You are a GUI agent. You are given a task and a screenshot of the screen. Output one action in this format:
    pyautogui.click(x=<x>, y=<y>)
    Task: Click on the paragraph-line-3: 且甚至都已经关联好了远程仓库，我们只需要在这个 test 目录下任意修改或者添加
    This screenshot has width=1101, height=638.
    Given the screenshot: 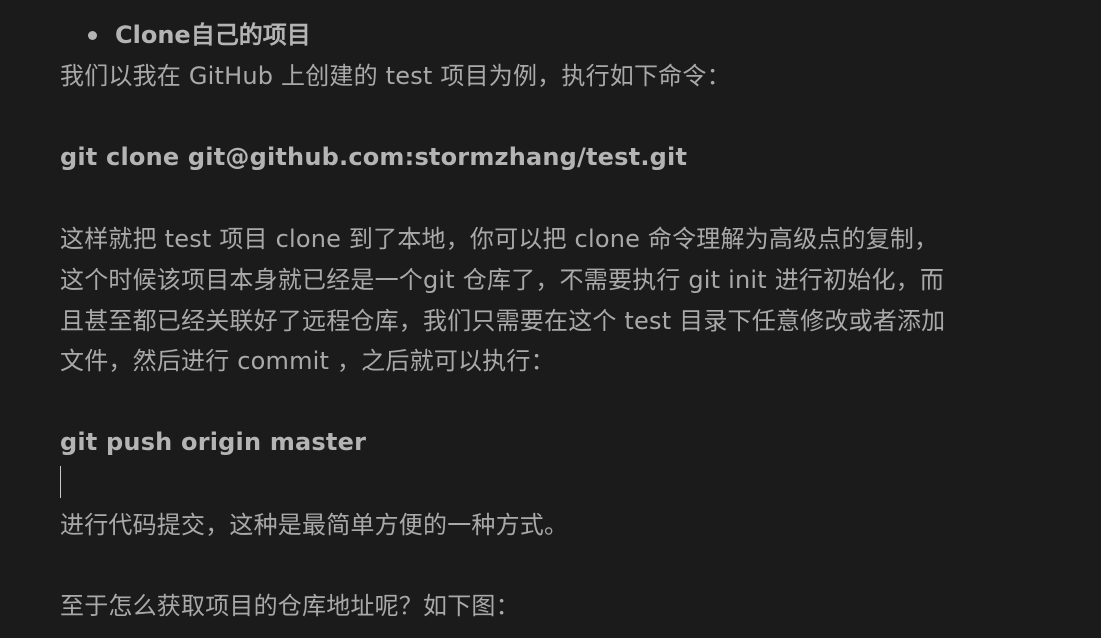 What is the action you would take?
    pyautogui.click(x=502, y=321)
    